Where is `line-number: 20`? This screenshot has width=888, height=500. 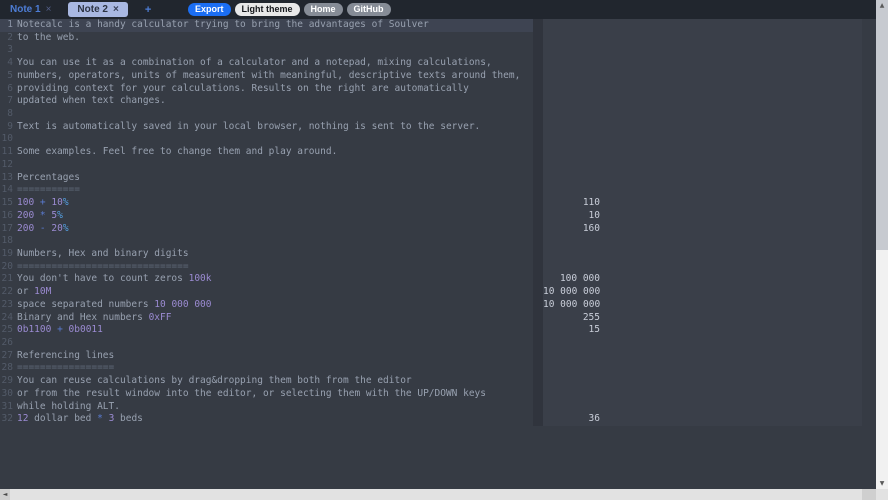 line-number: 20 is located at coordinates (7, 266).